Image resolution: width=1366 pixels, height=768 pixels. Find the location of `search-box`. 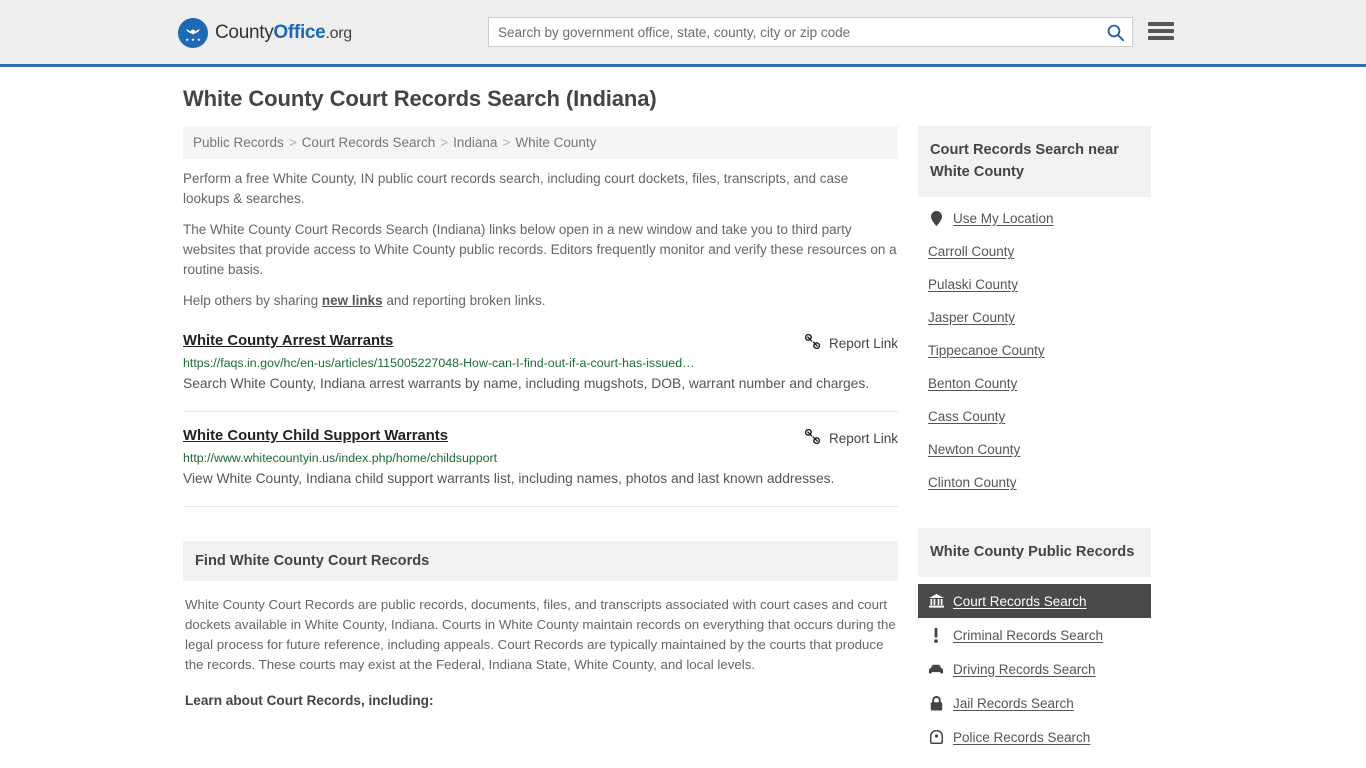

search-box is located at coordinates (810, 32).